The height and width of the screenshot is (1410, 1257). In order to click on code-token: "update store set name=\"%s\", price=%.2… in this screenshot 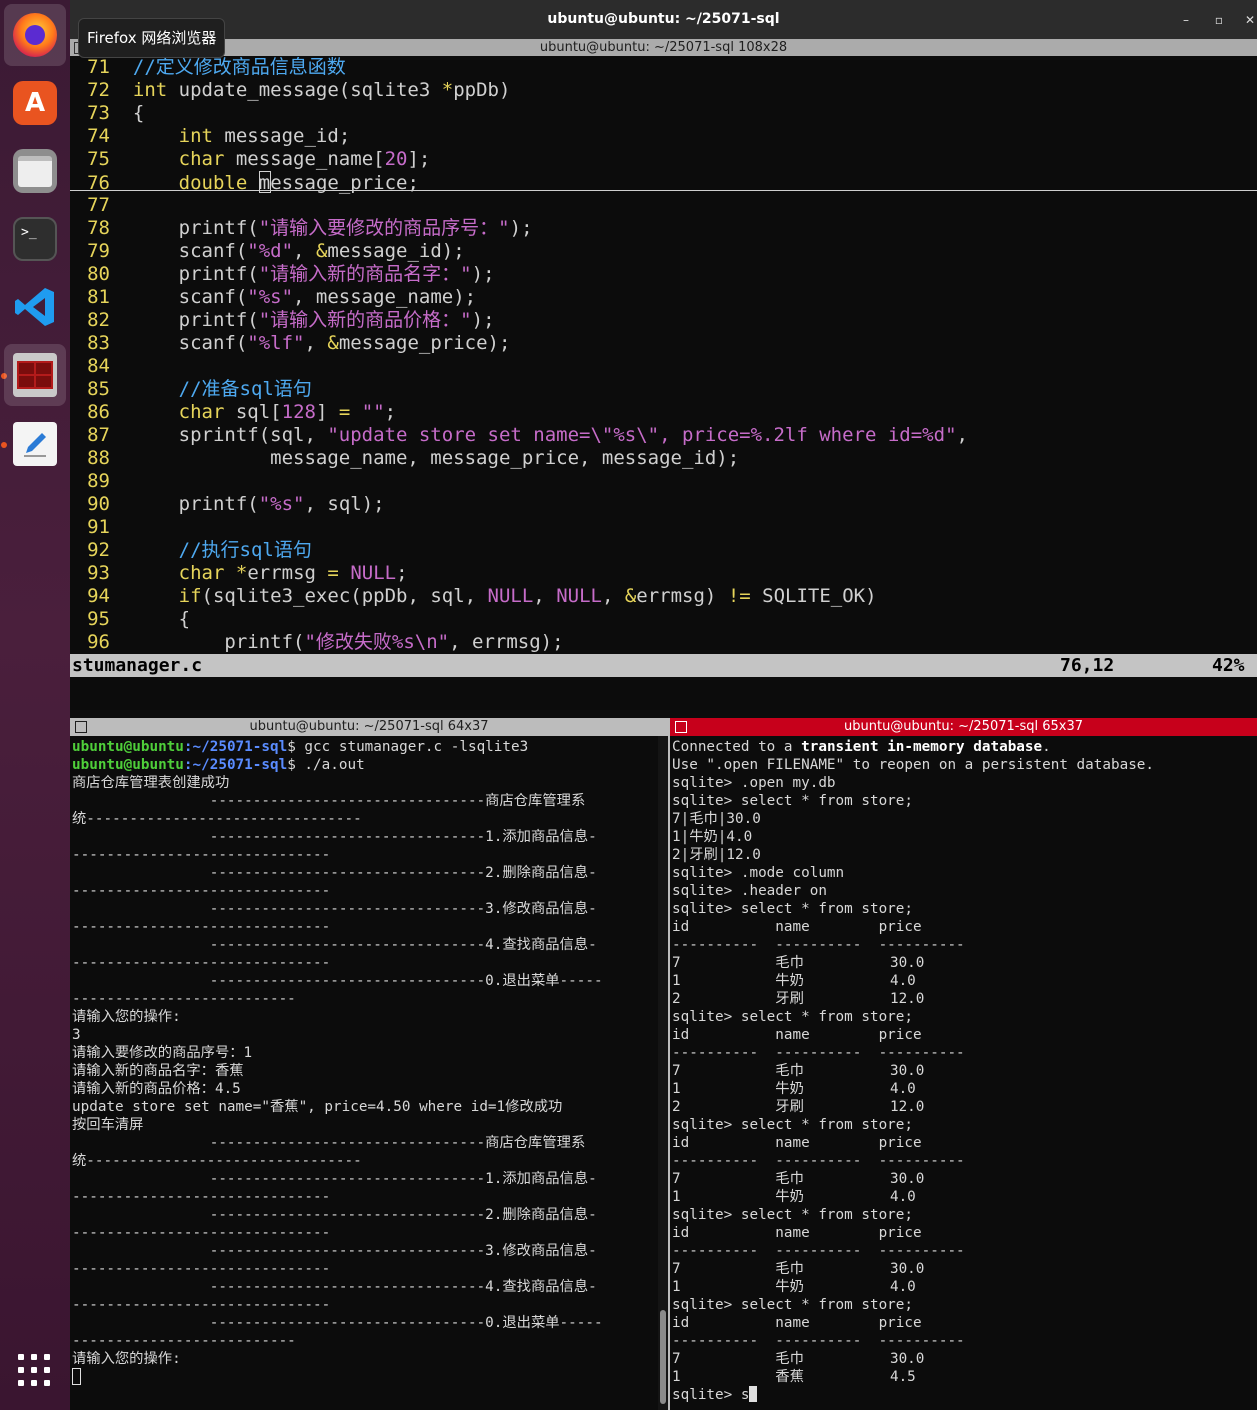, I will do `click(642, 435)`.